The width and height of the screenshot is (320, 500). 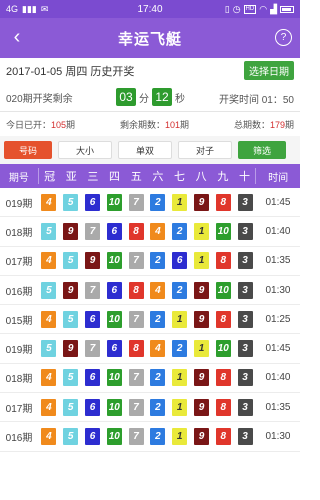 What do you see at coordinates (19, 321) in the screenshot?
I see `row-issue: 015期` at bounding box center [19, 321].